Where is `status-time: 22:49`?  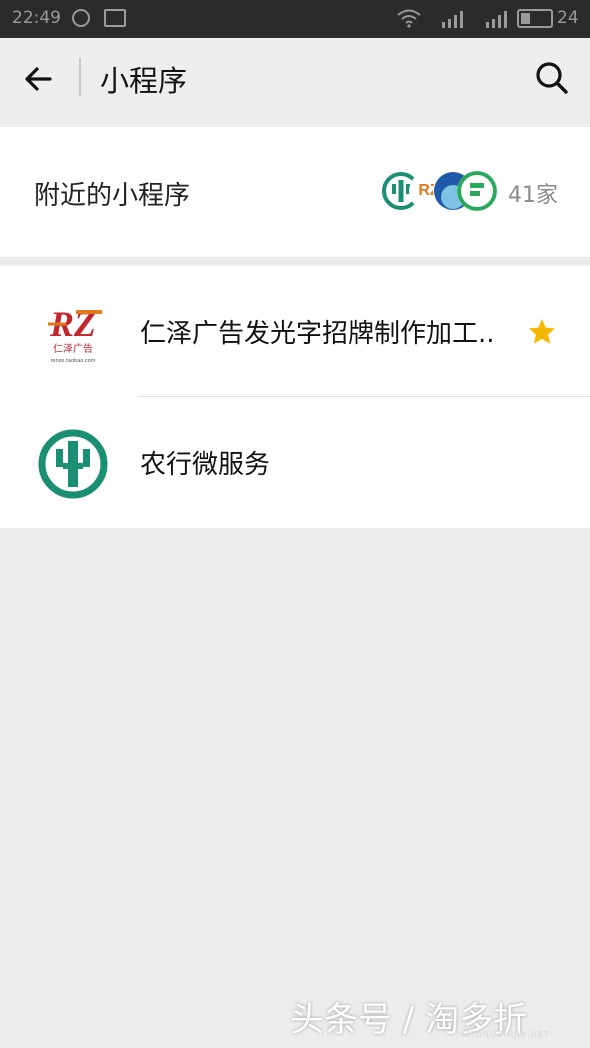 status-time: 22:49 is located at coordinates (36, 18).